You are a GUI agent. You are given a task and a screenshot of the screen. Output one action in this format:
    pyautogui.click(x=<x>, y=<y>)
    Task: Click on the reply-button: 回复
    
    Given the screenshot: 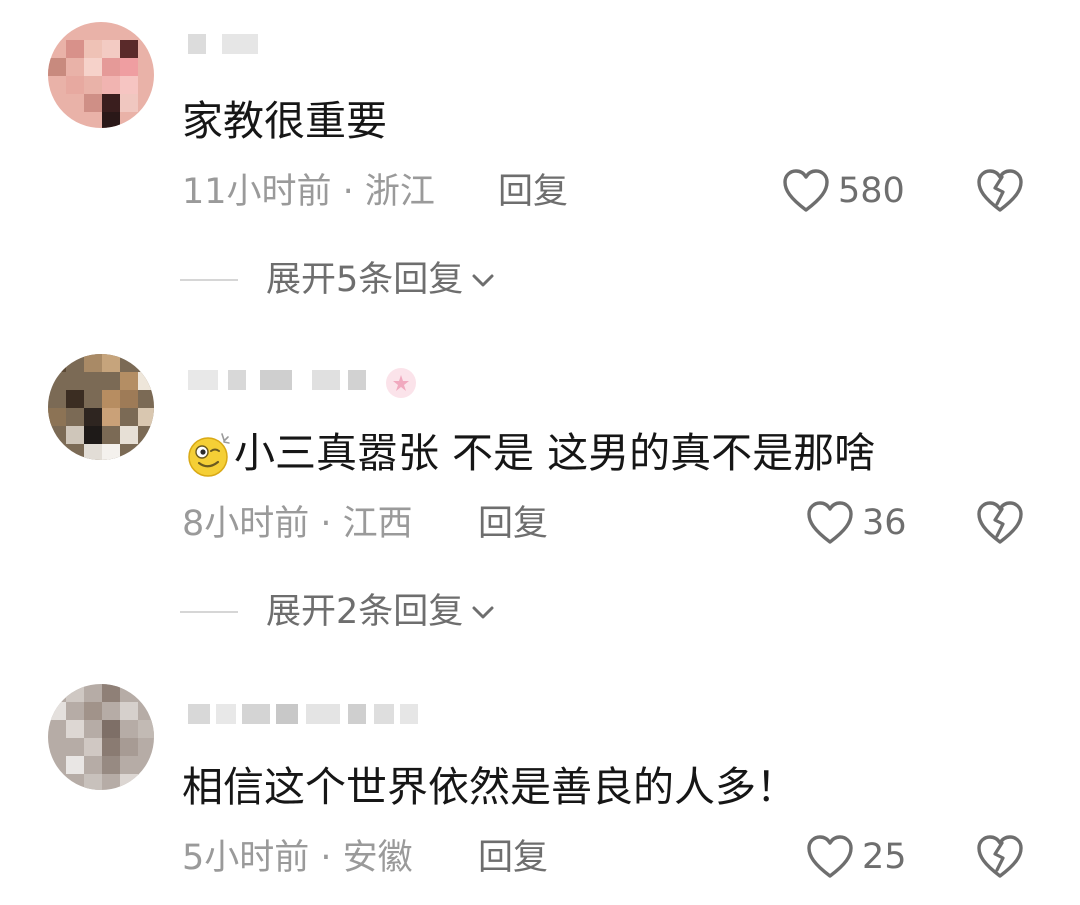 What is the action you would take?
    pyautogui.click(x=513, y=858)
    